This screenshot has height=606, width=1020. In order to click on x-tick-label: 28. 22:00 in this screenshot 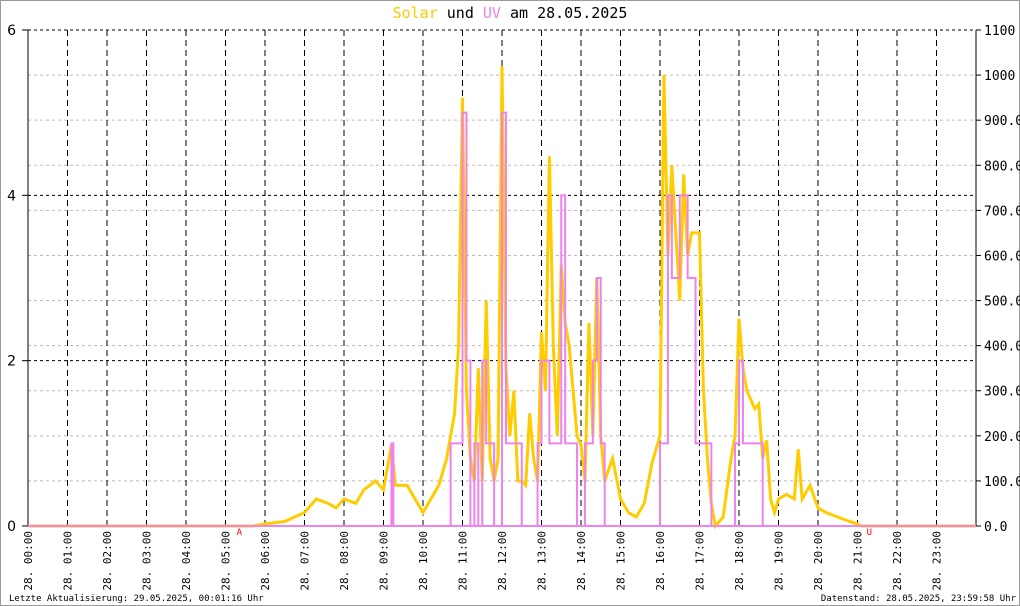, I will do `click(897, 561)`.